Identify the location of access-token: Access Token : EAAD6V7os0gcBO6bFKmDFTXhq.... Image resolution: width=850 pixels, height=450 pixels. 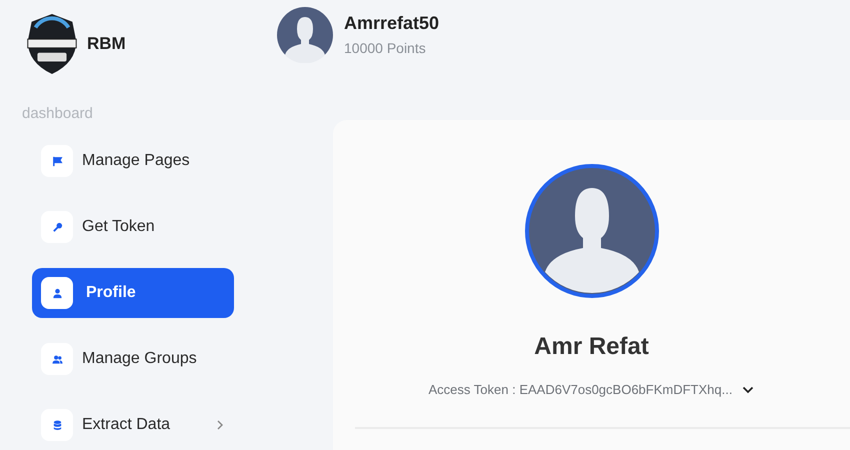
(580, 389).